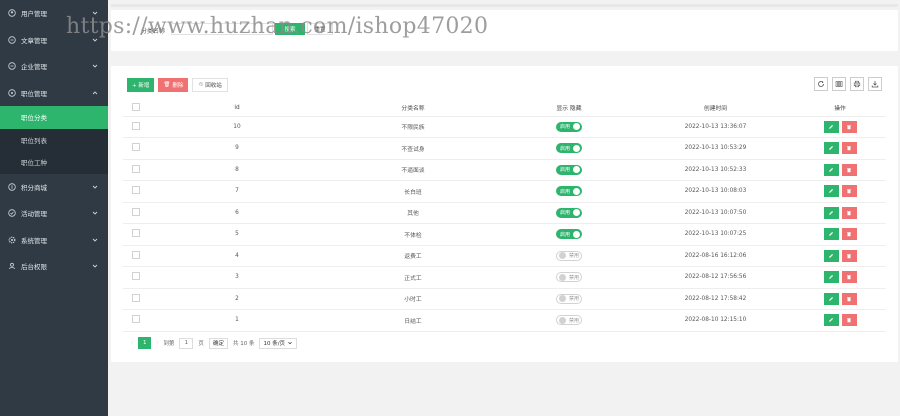  What do you see at coordinates (95, 240) in the screenshot?
I see `chevron-down-icon` at bounding box center [95, 240].